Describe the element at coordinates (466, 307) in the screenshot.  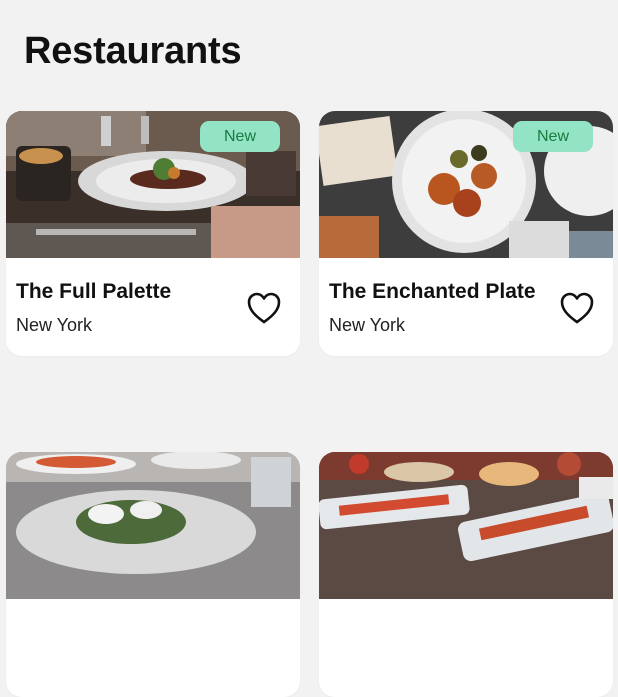
I see `card-body: The Enchanted Plate New York` at that location.